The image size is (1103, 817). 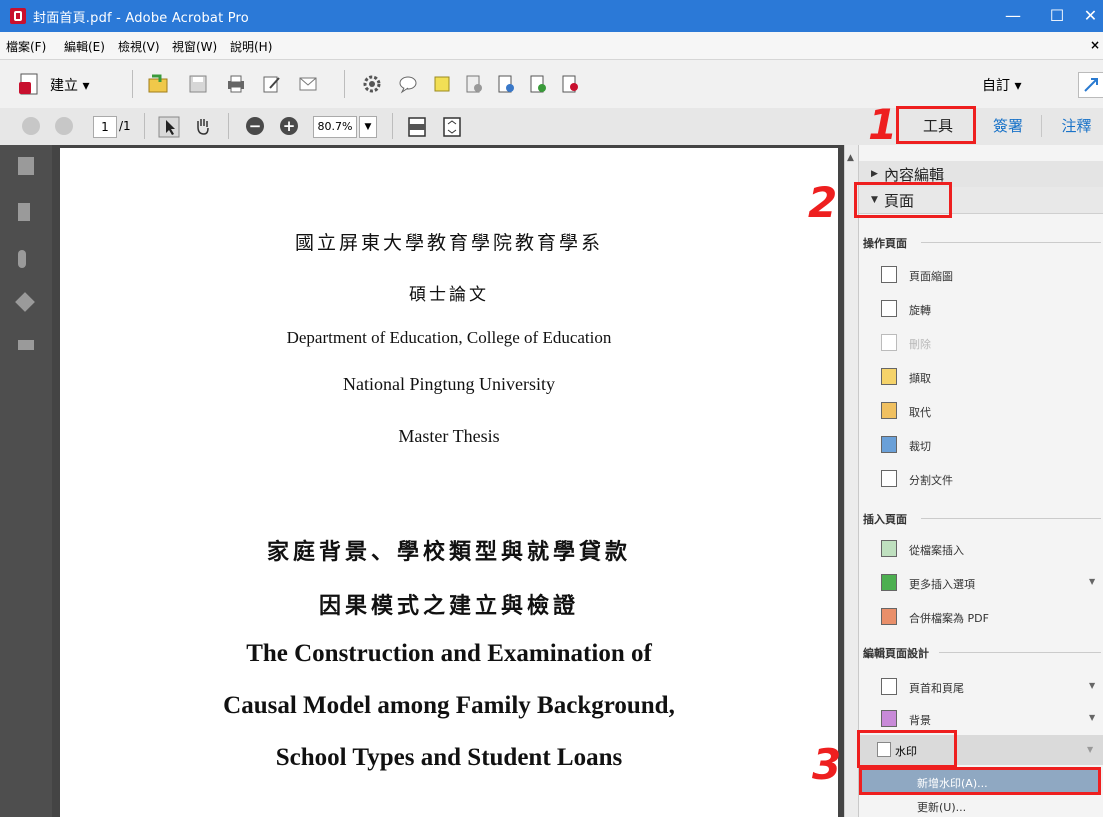 I want to click on item-label: 裁切, so click(x=920, y=446).